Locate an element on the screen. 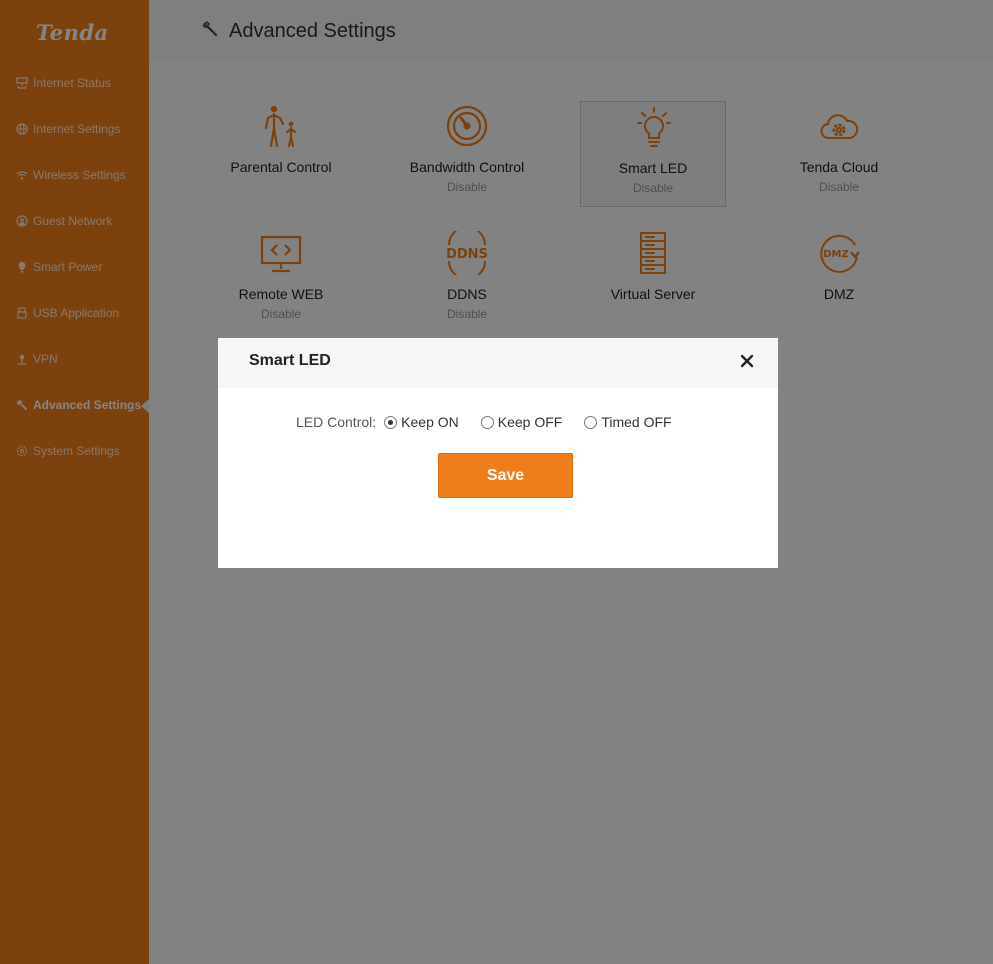 The image size is (993, 964). radio-timed-off: Timed OFF is located at coordinates (628, 422).